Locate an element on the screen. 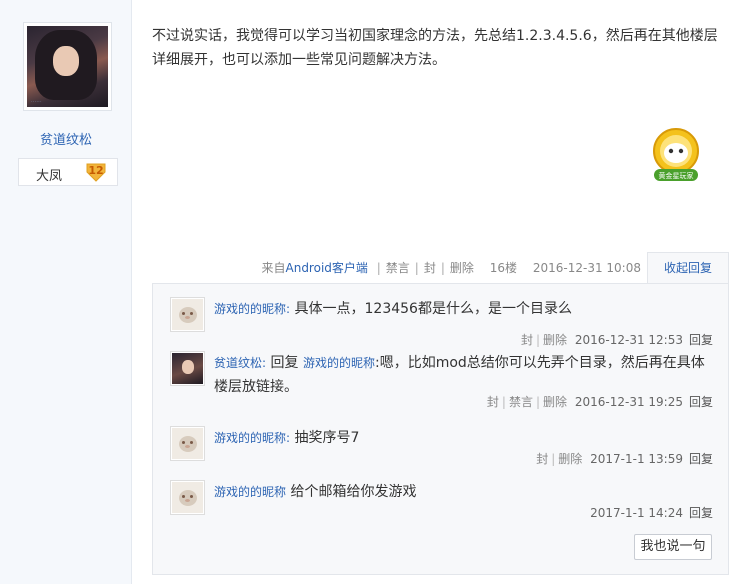 The height and width of the screenshot is (584, 738). collapse-replies-button: 收起回复 is located at coordinates (688, 268).